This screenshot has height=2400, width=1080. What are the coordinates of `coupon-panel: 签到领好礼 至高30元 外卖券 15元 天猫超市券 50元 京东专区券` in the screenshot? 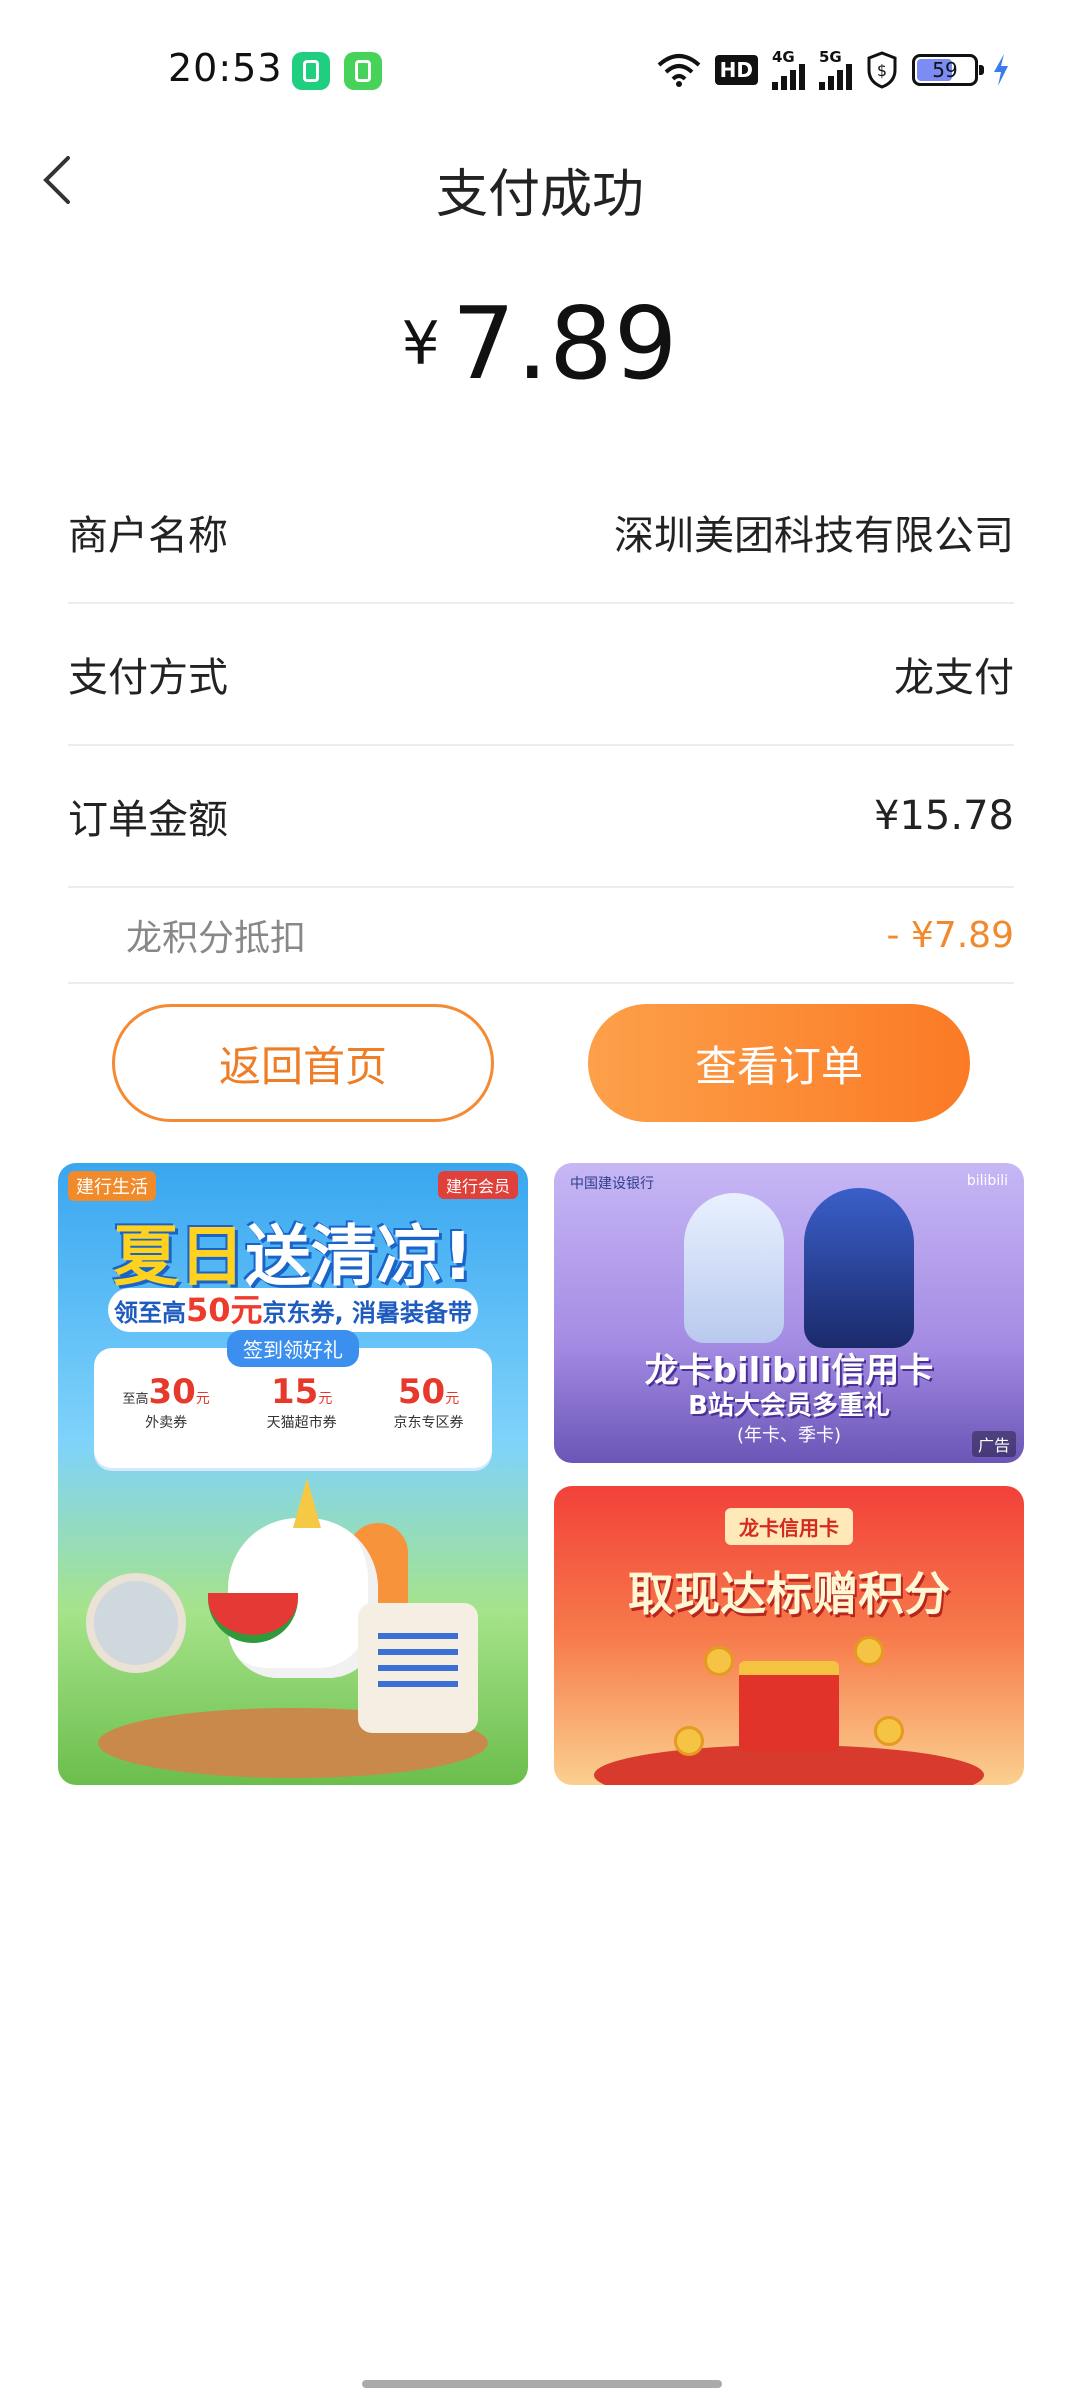 It's located at (293, 1399).